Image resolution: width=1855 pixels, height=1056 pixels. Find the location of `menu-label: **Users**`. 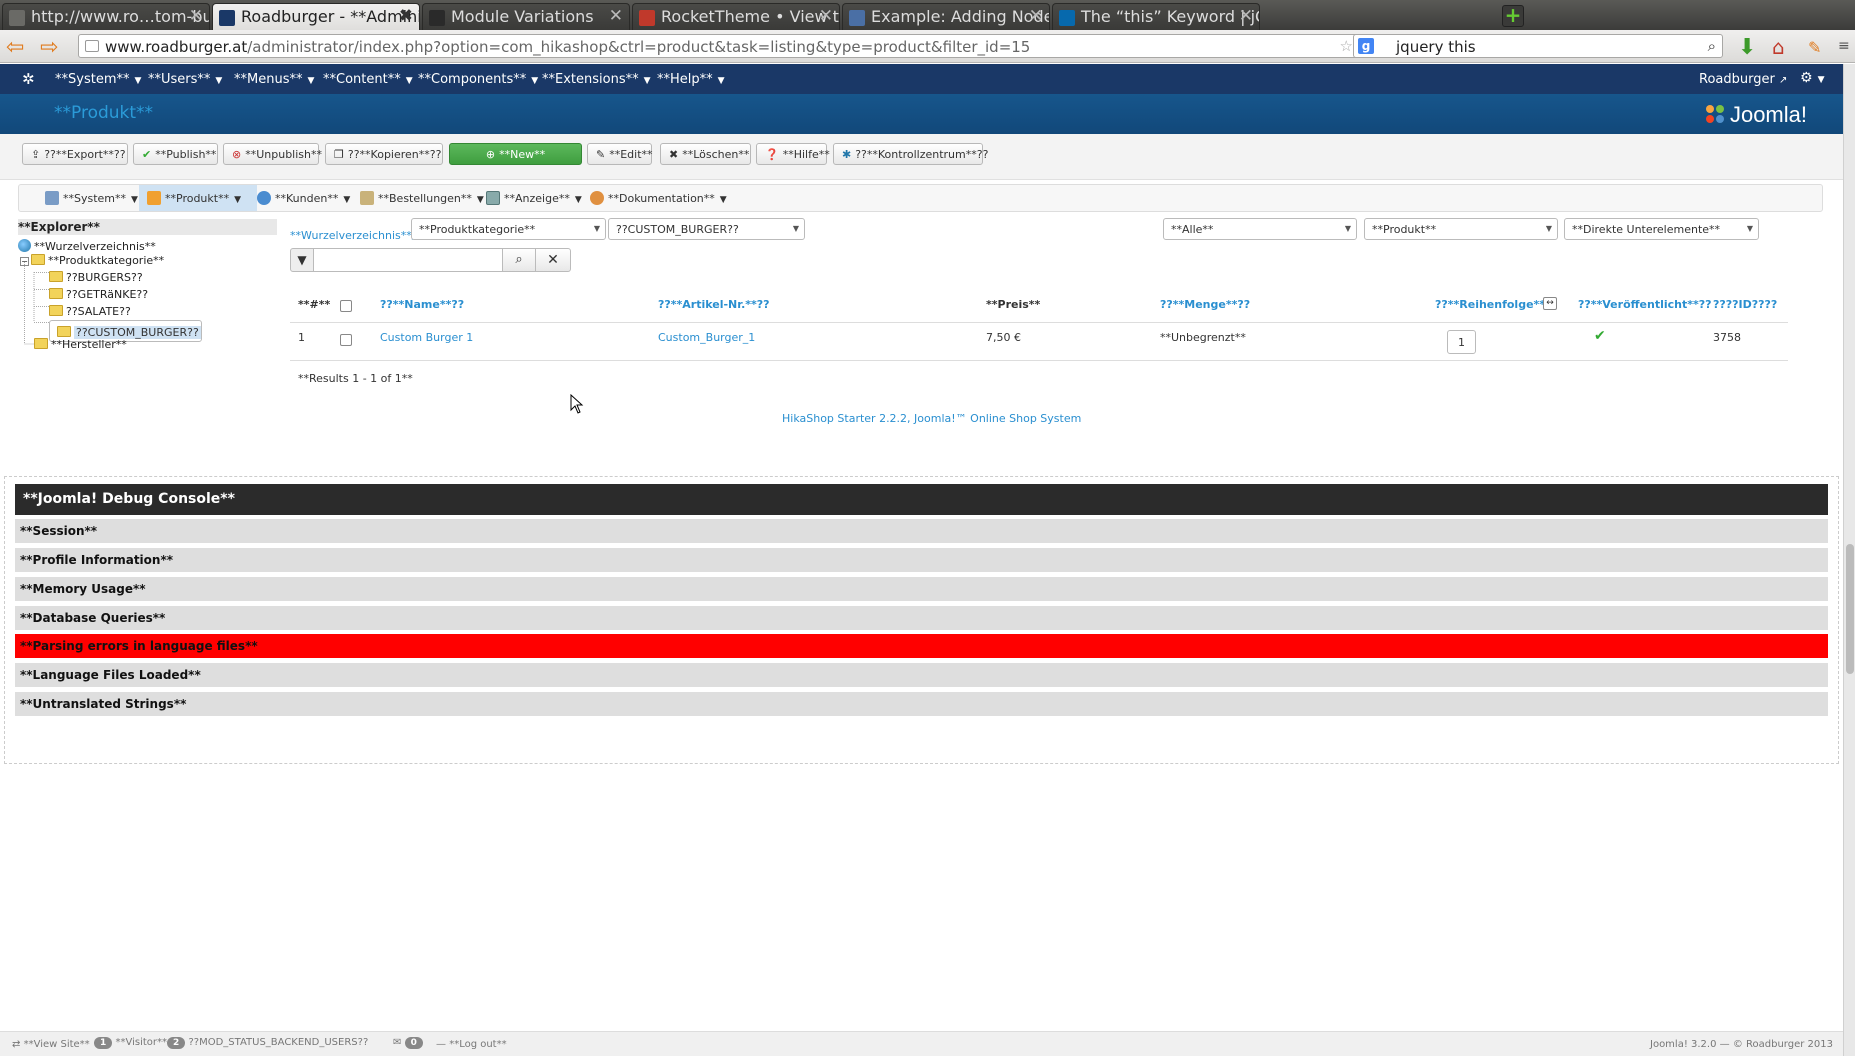

menu-label: **Users** is located at coordinates (179, 79).